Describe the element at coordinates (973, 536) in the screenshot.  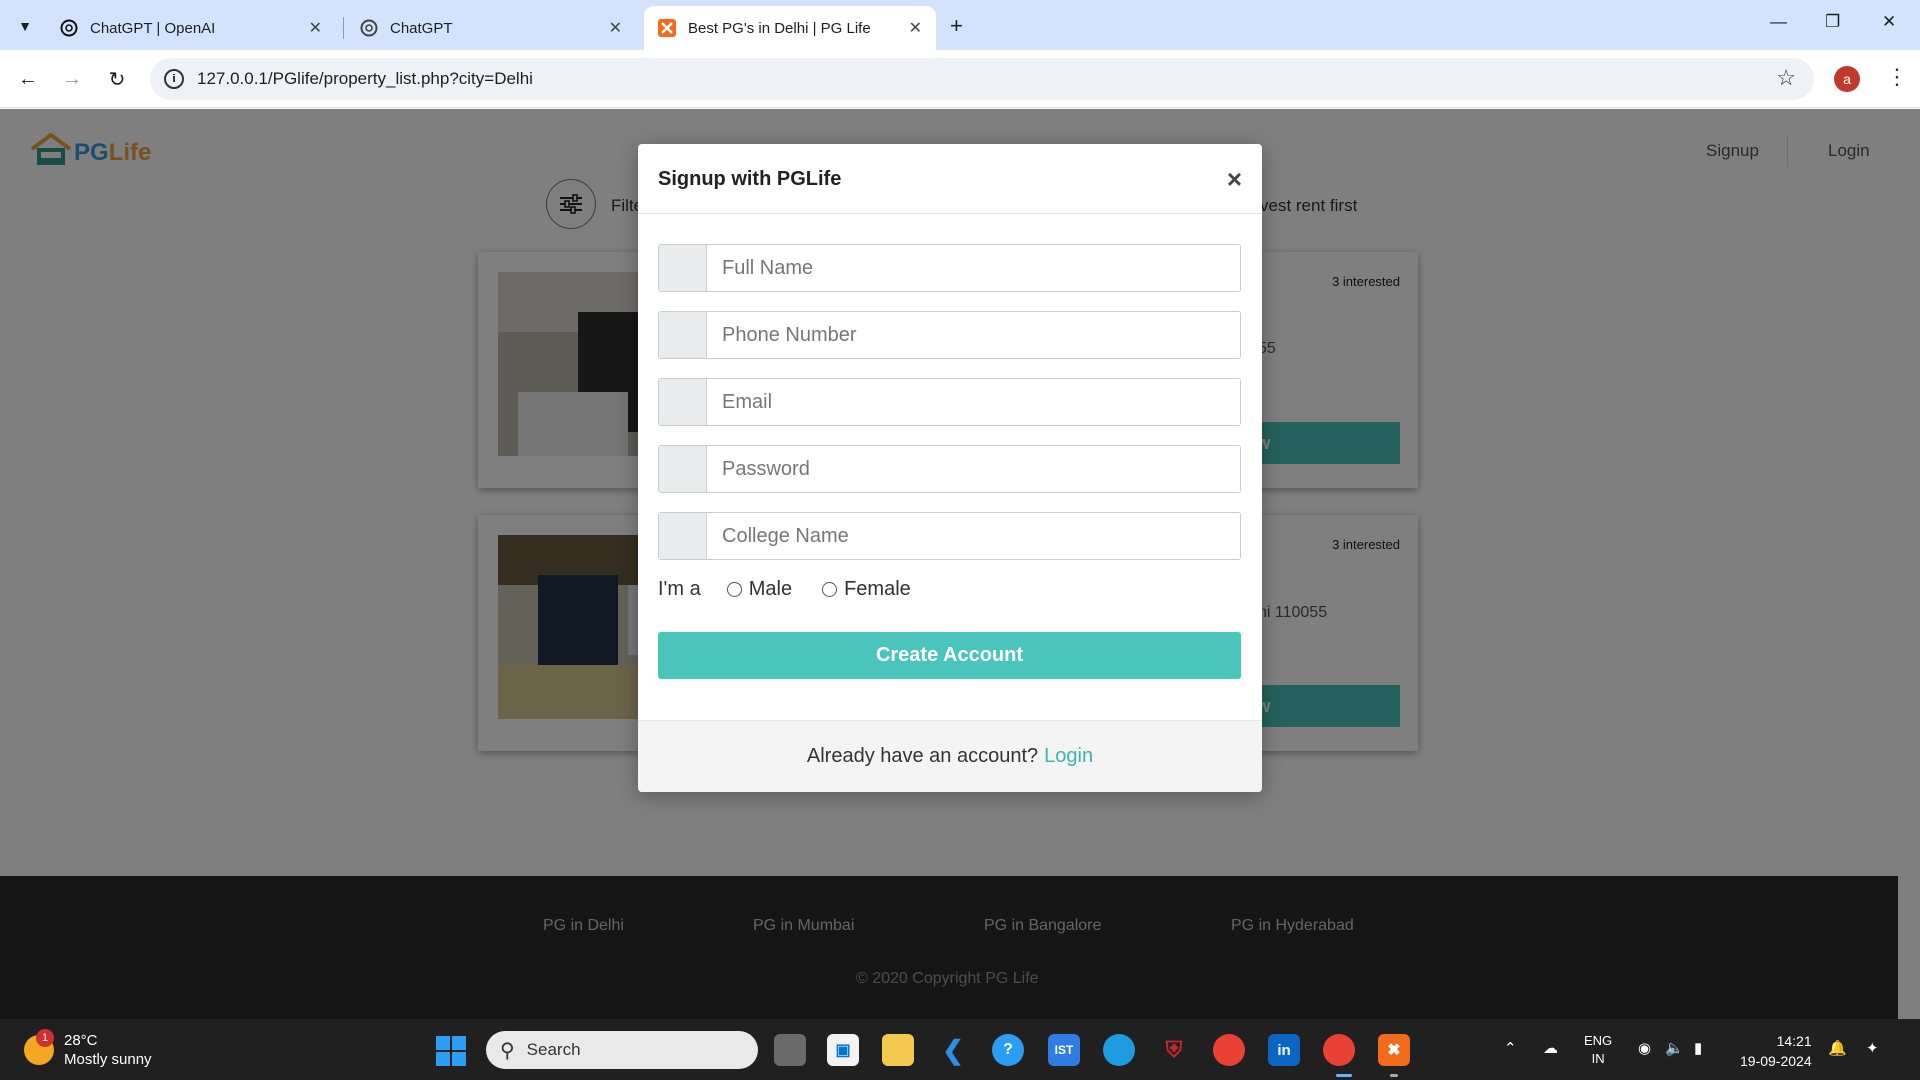
I see `college-input` at that location.